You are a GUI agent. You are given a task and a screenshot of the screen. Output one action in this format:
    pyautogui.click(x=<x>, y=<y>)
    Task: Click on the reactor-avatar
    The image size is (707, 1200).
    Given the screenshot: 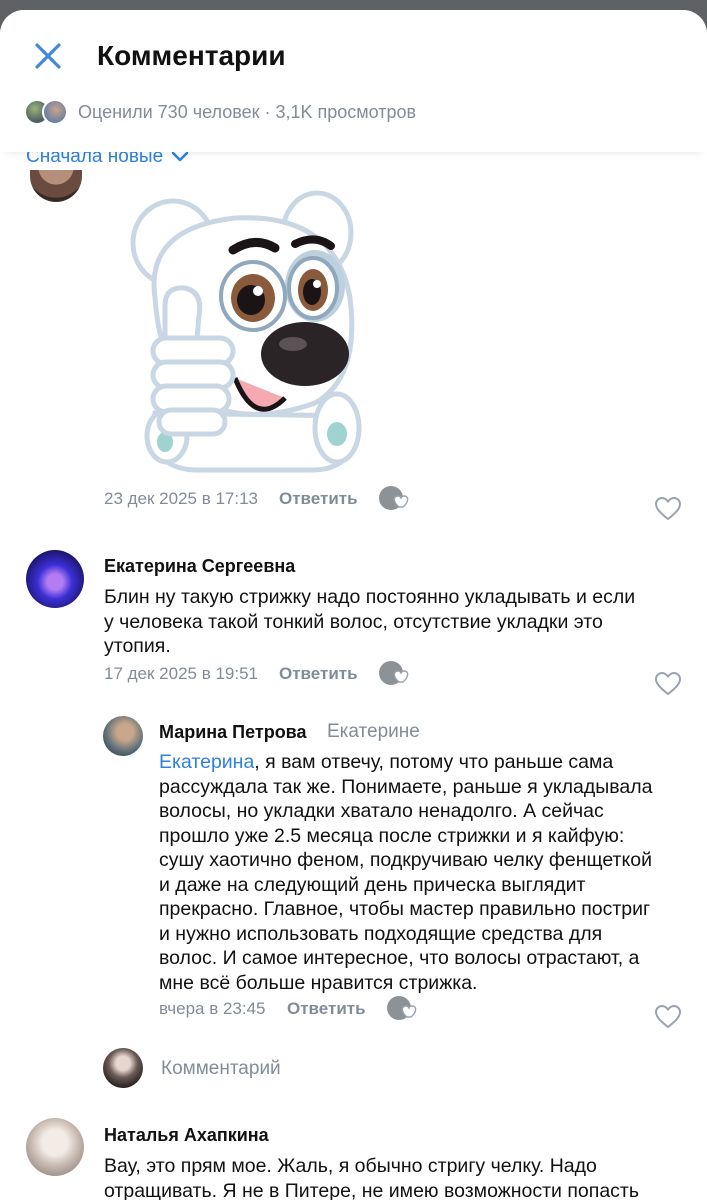 What is the action you would take?
    pyautogui.click(x=55, y=112)
    